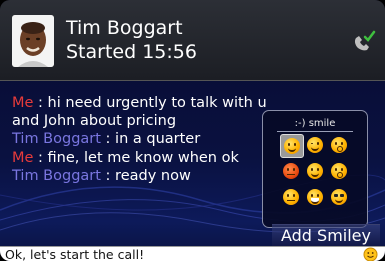 The height and width of the screenshot is (261, 385). I want to click on message-input, so click(180, 254).